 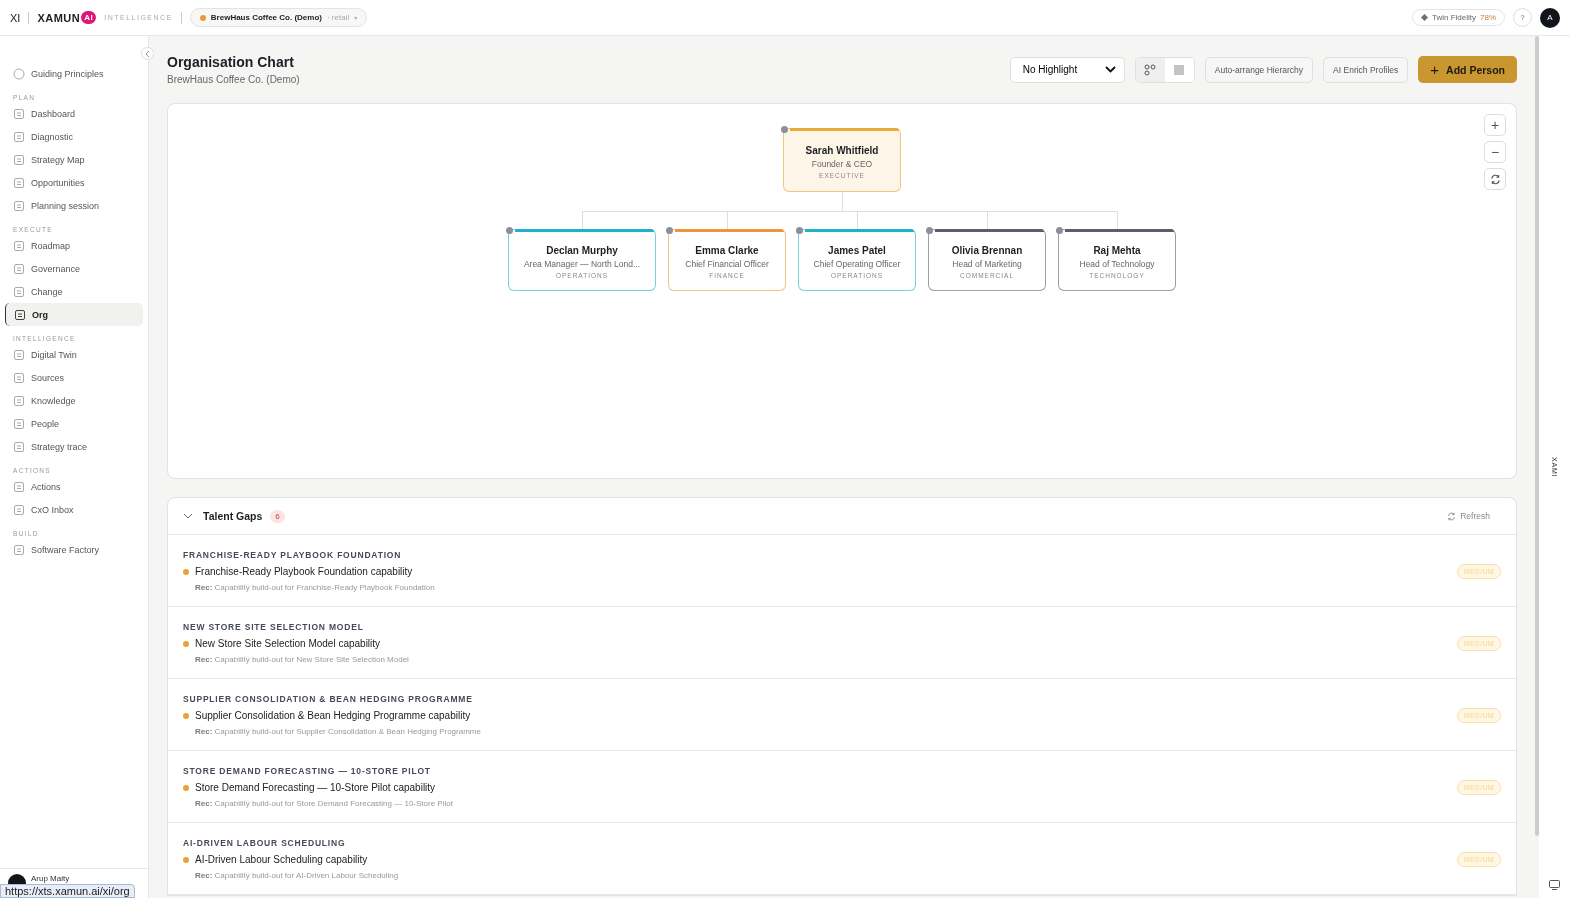 What do you see at coordinates (293, 555) in the screenshot?
I see `gap-heading: FRANCHISE-READY PLAYBOOK FOUNDATION` at bounding box center [293, 555].